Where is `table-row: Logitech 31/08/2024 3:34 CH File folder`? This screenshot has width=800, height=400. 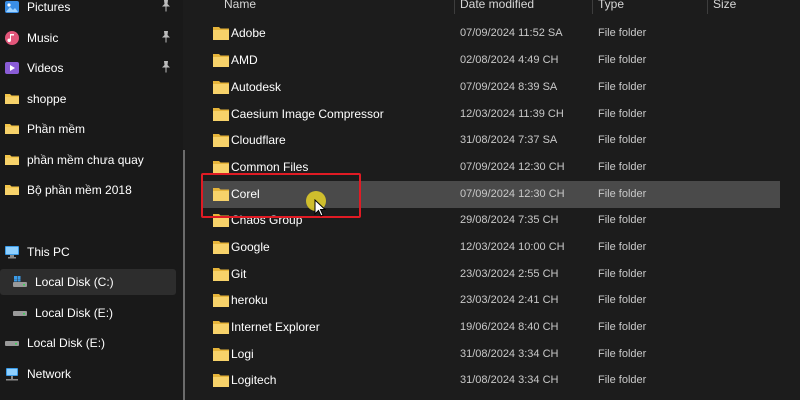 table-row: Logitech 31/08/2024 3:34 CH File folder is located at coordinates (491, 380).